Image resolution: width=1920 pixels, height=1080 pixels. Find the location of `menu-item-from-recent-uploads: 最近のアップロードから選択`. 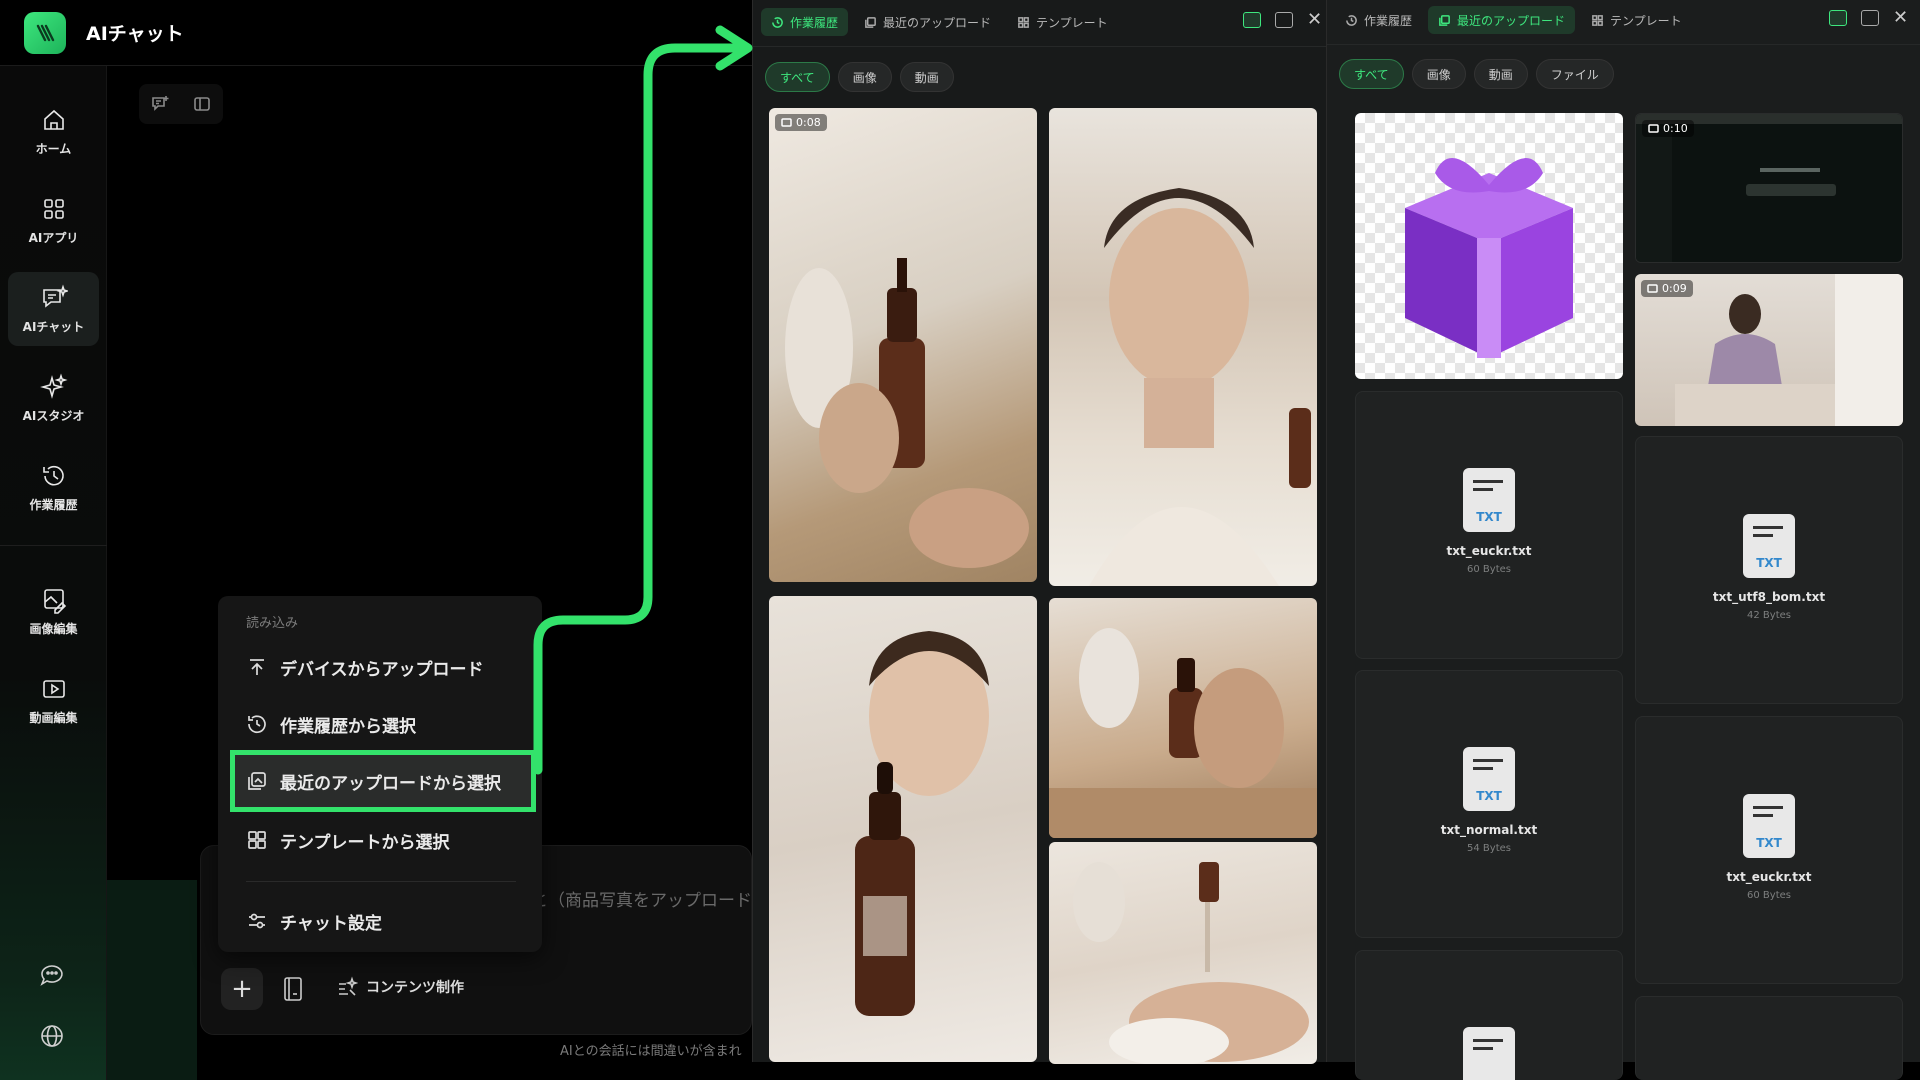

menu-item-from-recent-uploads: 最近のアップロードから選択 is located at coordinates (383, 781).